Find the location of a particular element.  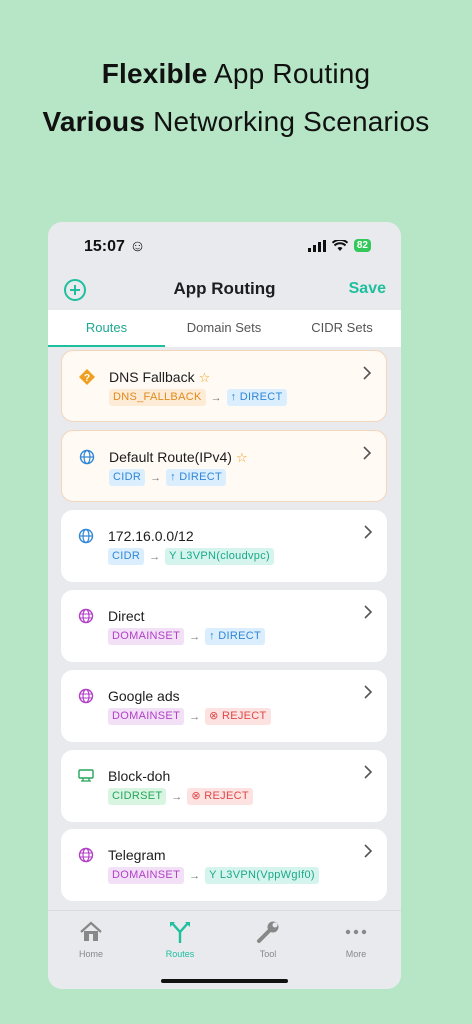

route-title: Block-doh is located at coordinates (139, 776).